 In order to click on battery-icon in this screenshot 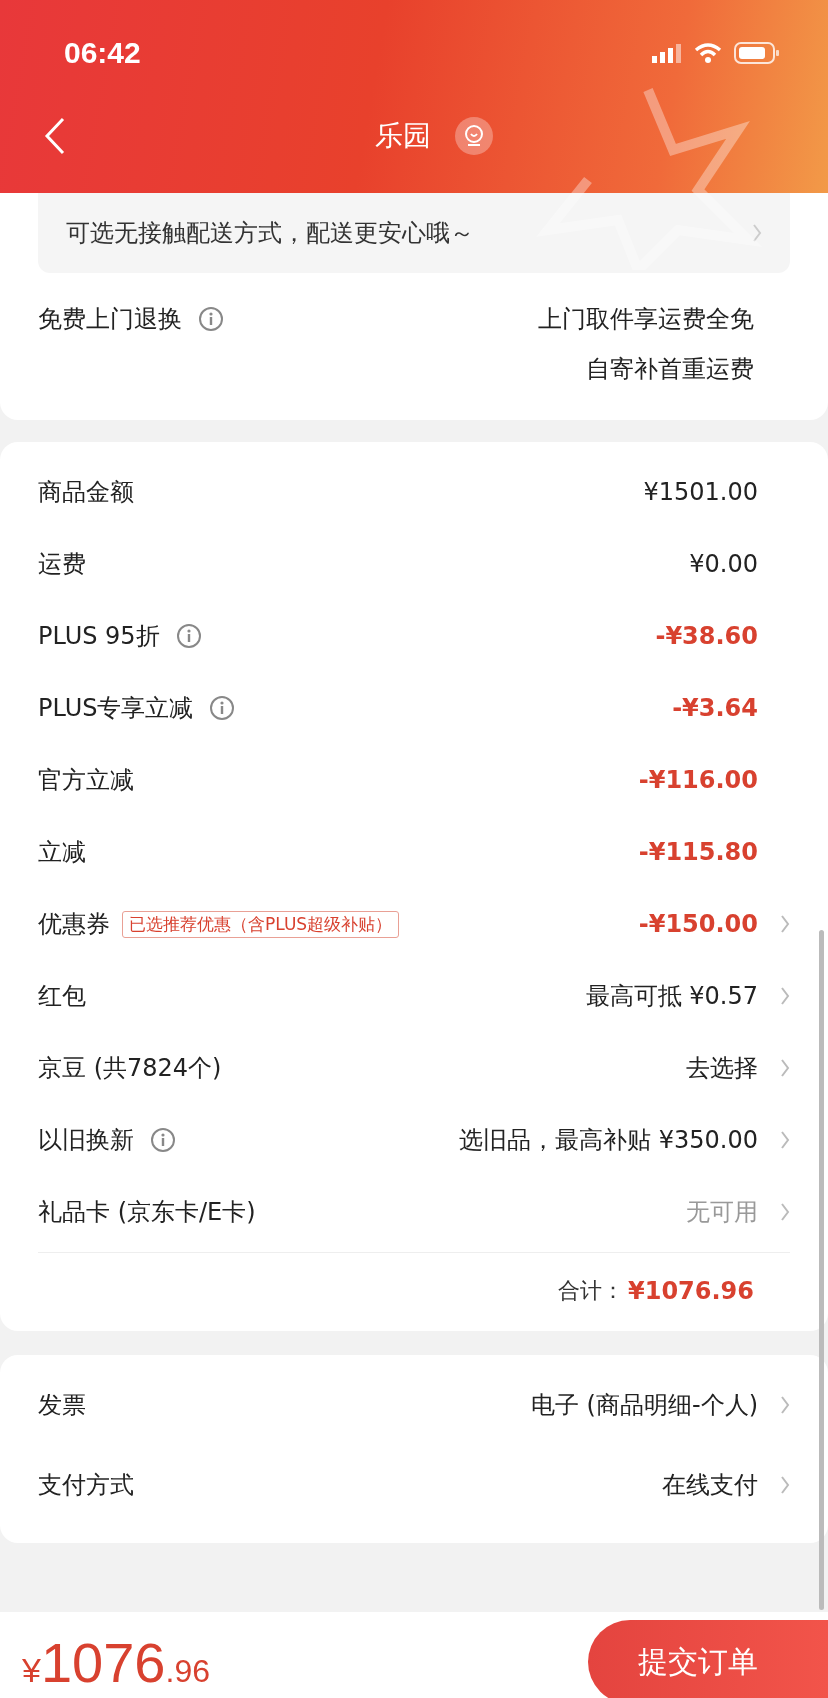, I will do `click(757, 53)`.